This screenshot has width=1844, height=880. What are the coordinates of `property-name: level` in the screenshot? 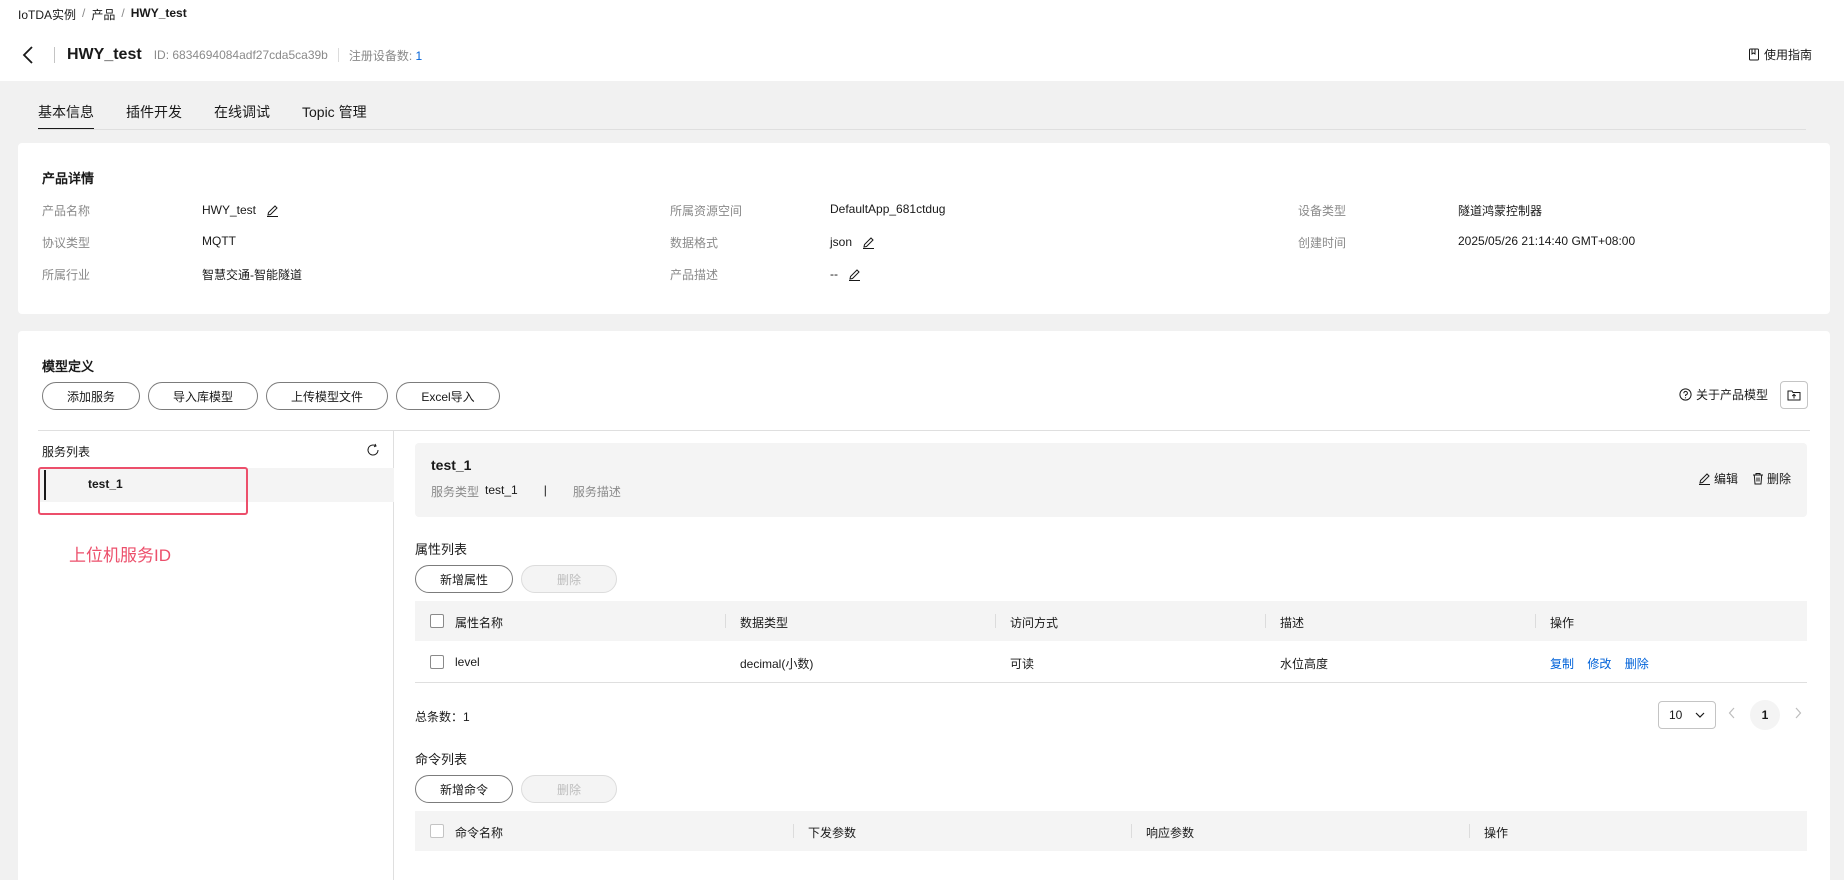 It's located at (467, 662).